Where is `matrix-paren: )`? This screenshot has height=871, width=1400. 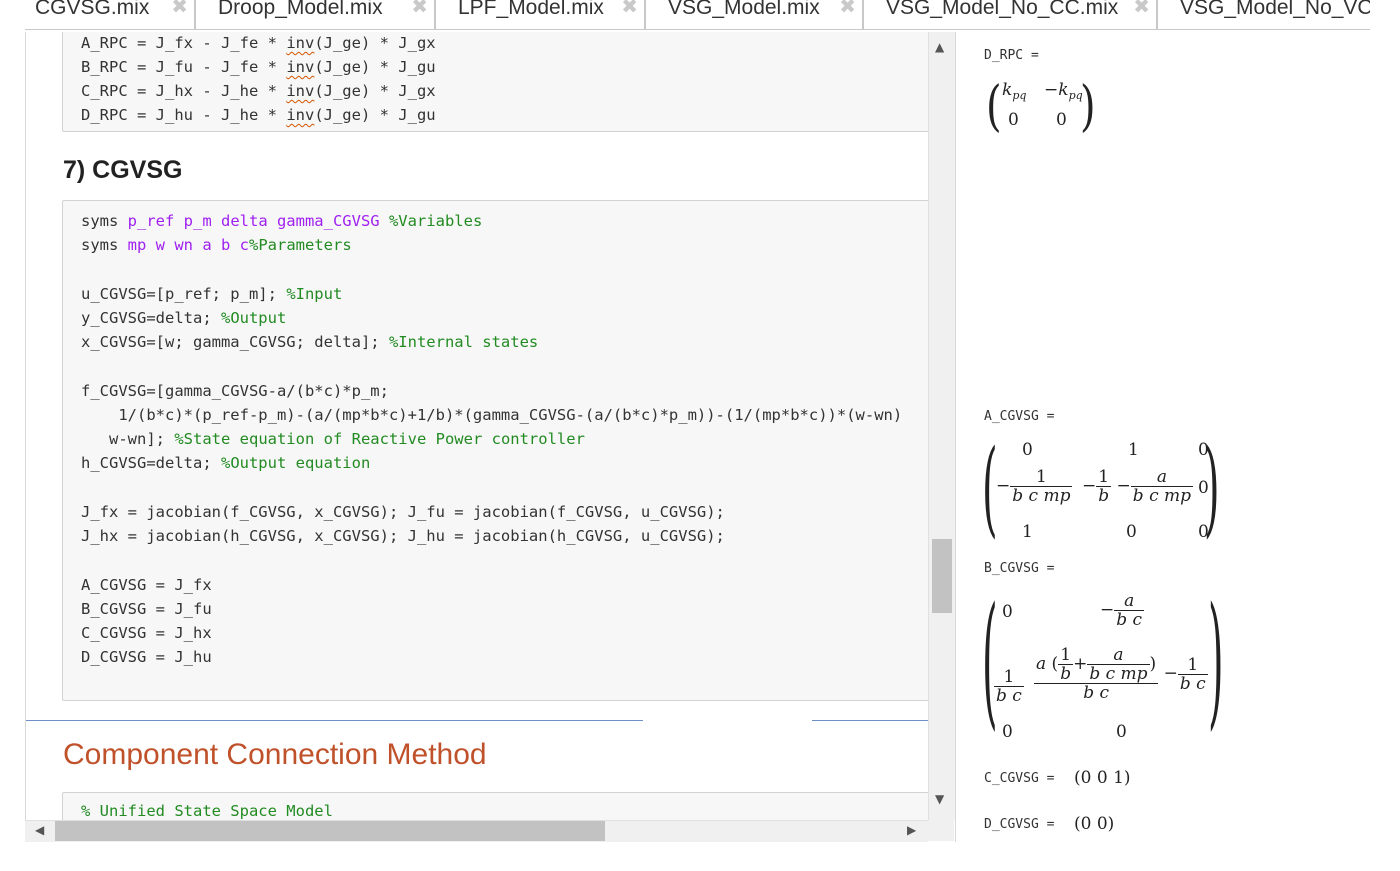
matrix-paren: ) is located at coordinates (1216, 663).